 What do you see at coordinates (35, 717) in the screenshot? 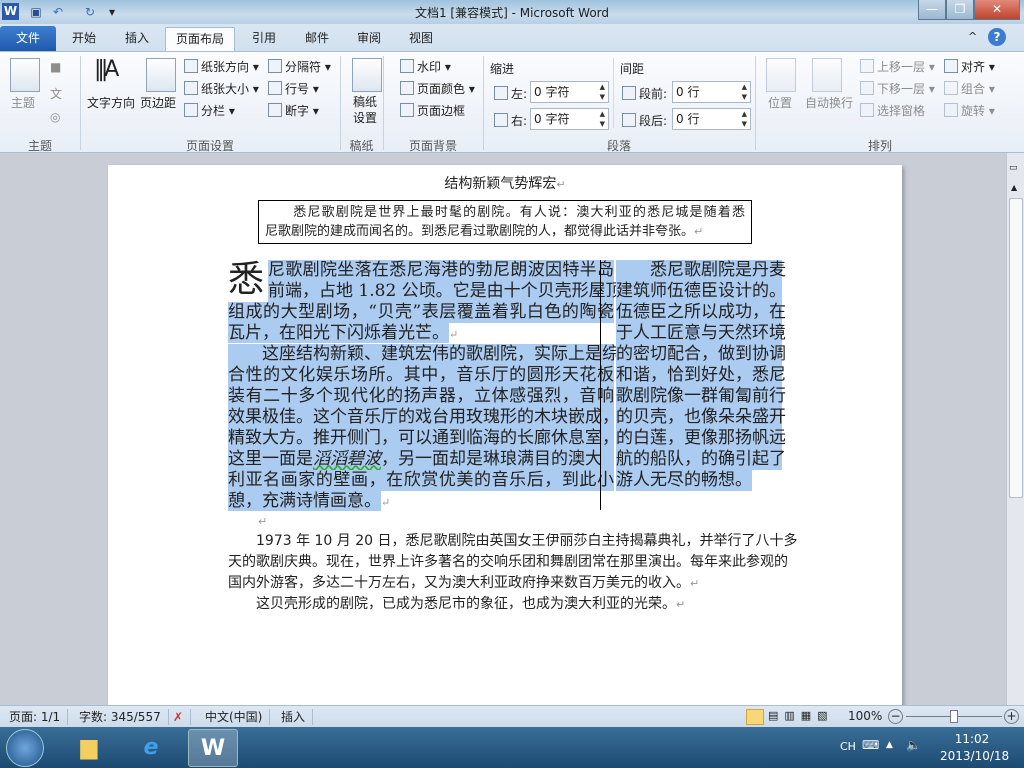
I see `page-count: 页面: 1/1` at bounding box center [35, 717].